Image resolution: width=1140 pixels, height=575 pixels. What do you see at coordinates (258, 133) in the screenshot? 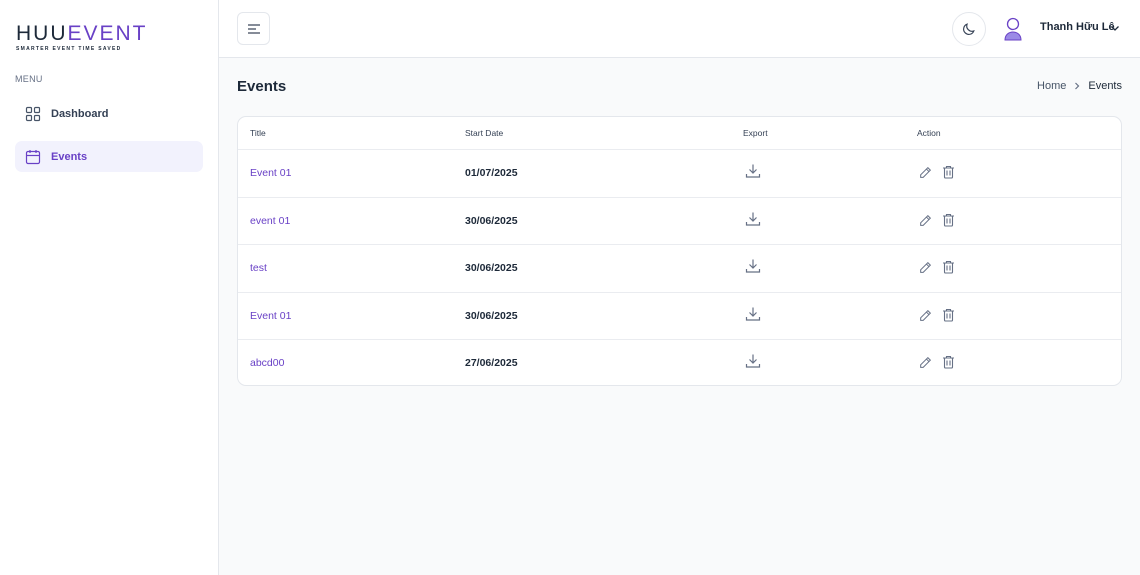
I see `column-header-title: Title` at bounding box center [258, 133].